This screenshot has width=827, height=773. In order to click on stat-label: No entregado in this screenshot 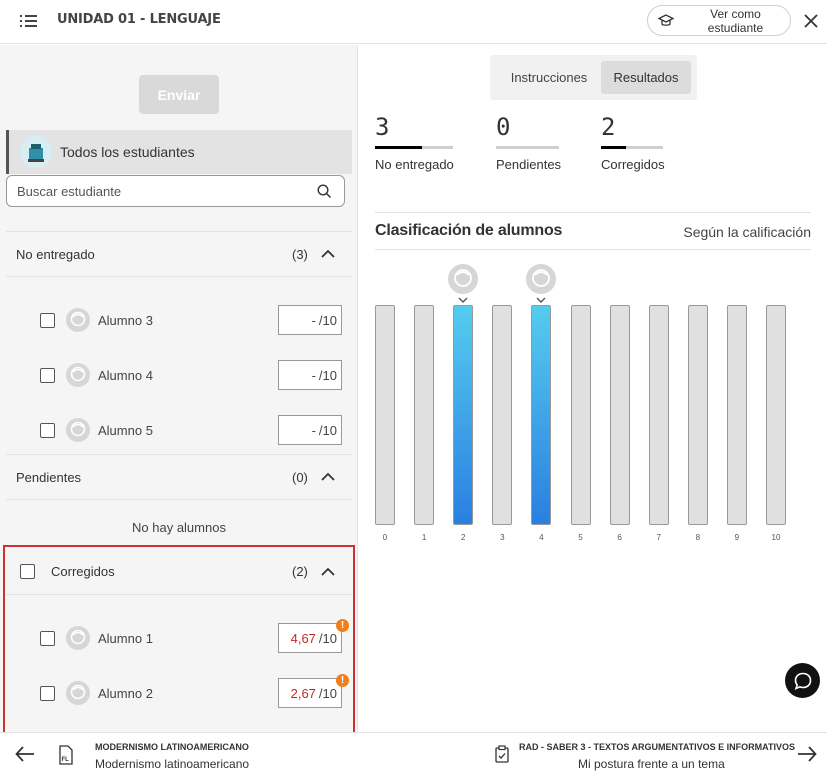, I will do `click(414, 164)`.